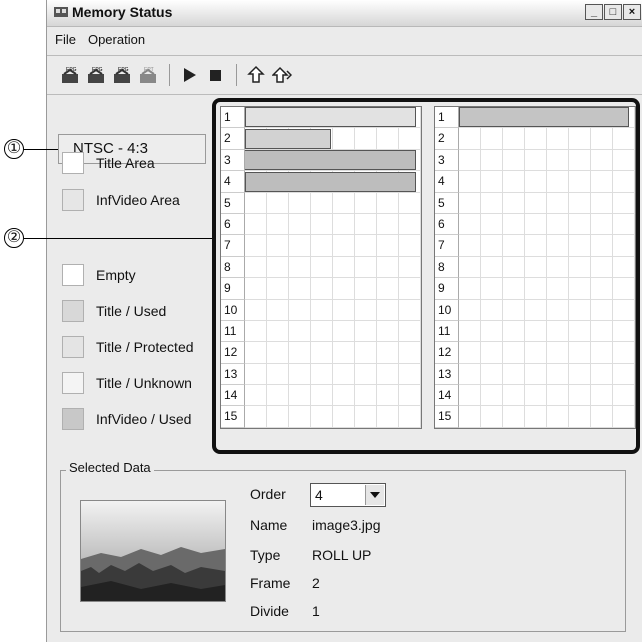  What do you see at coordinates (96, 75) in the screenshot?
I see `epg-read-2-icon: EPG` at bounding box center [96, 75].